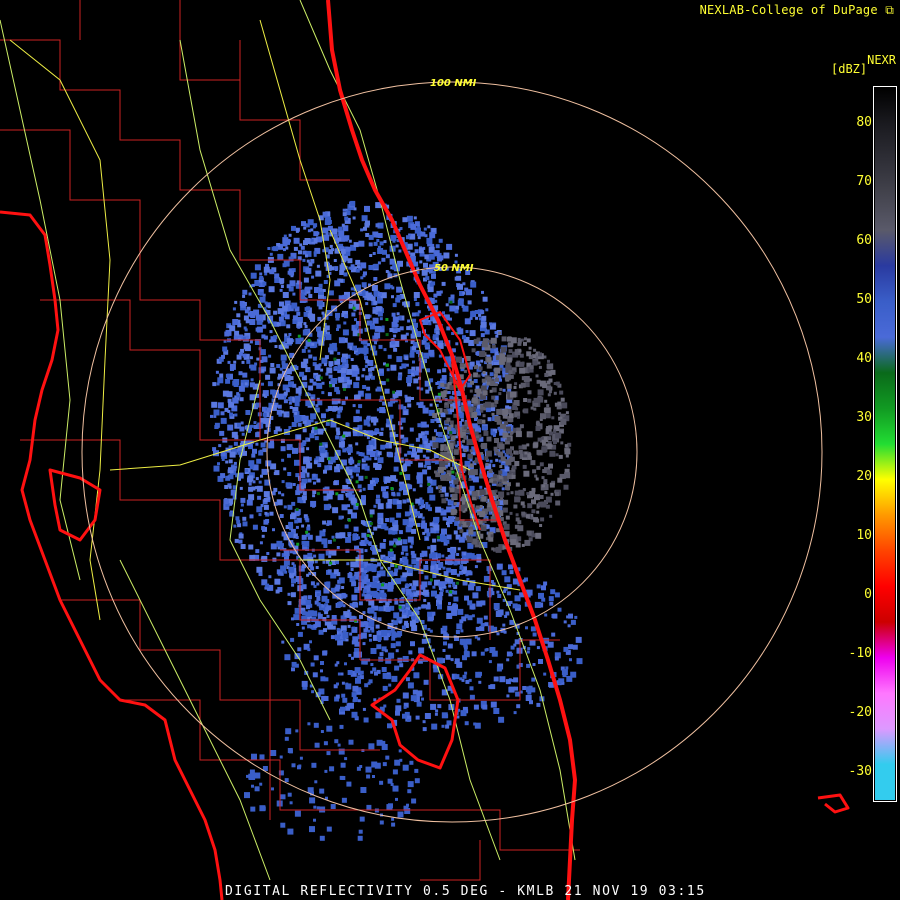 This screenshot has height=900, width=900. What do you see at coordinates (864, 181) in the screenshot?
I see `scale-tick-label: 70` at bounding box center [864, 181].